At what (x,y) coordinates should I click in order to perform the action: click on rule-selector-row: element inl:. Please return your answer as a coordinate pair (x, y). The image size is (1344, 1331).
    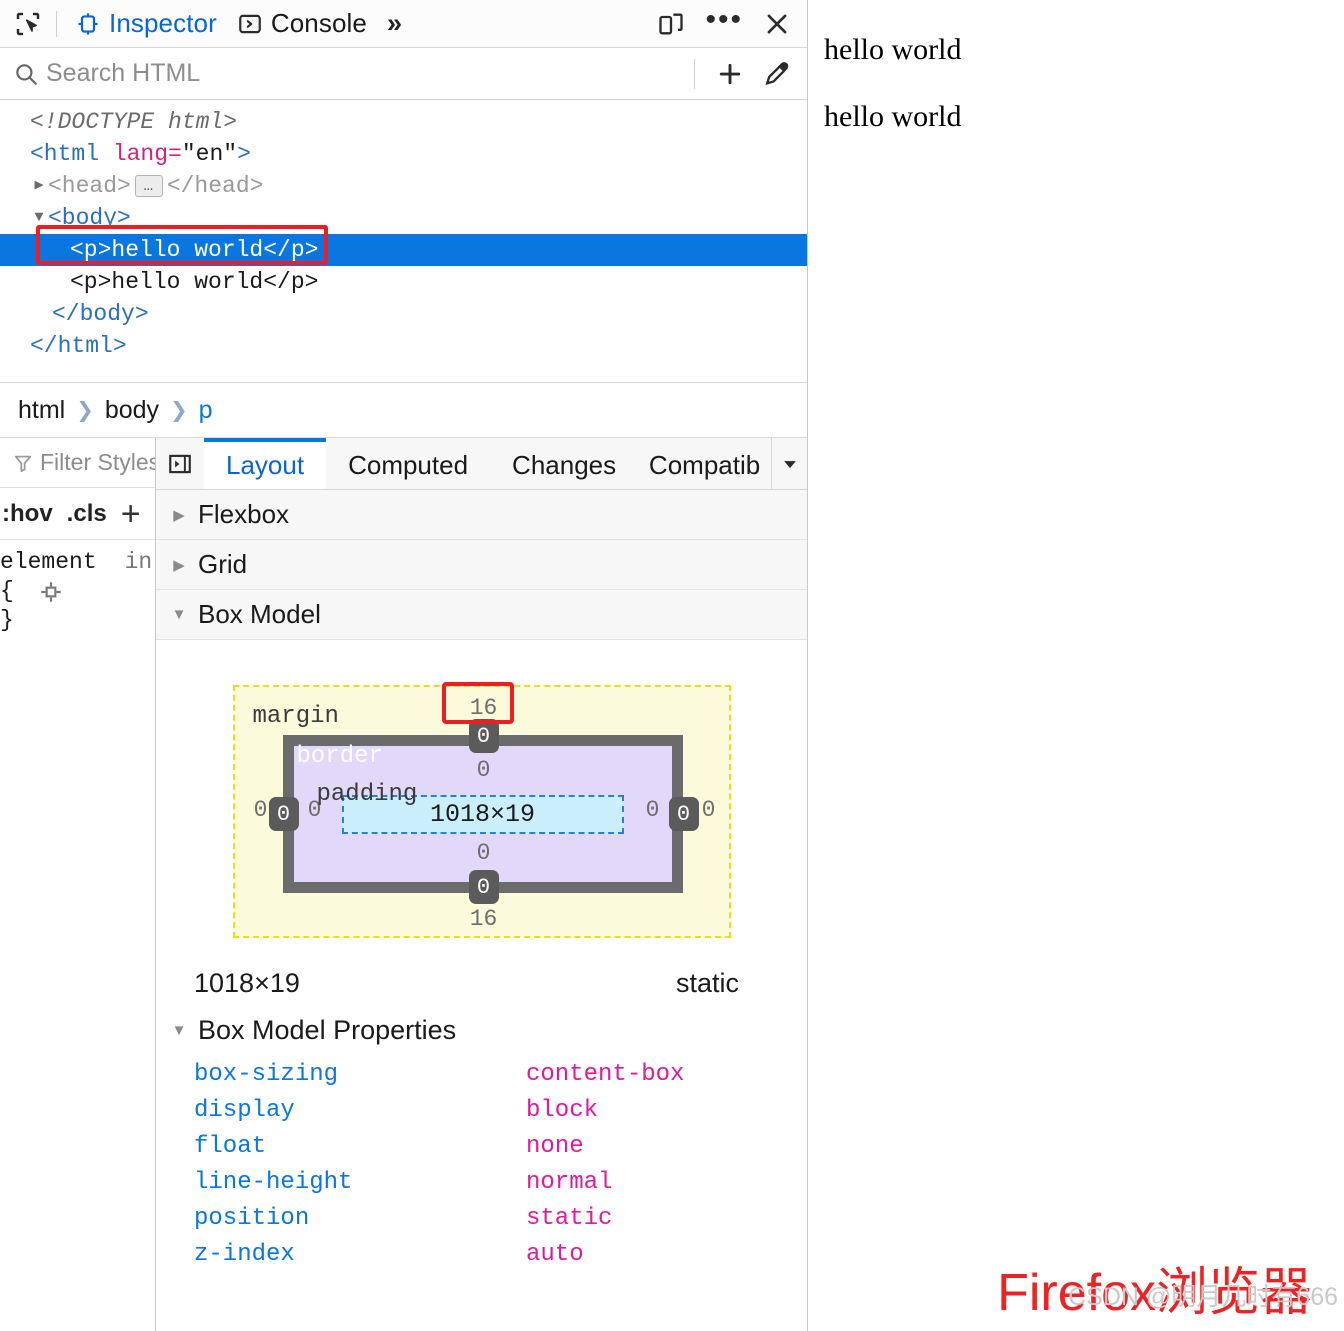
    Looking at the image, I should click on (77, 562).